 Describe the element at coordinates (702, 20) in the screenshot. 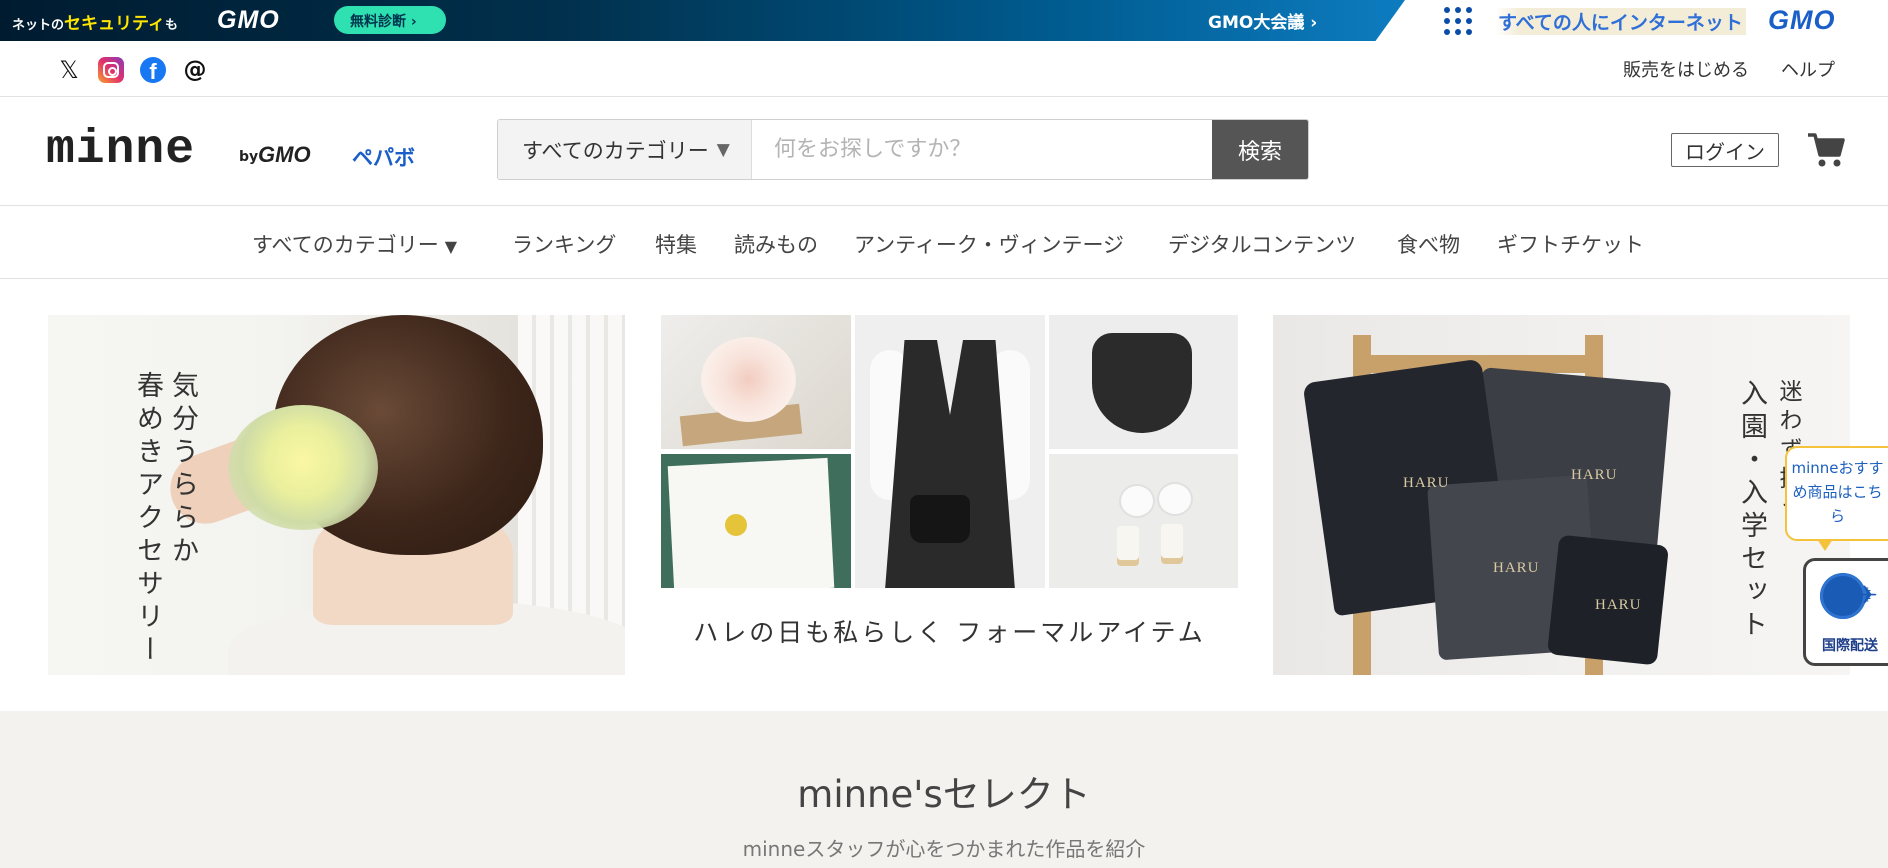

I see `gmo-ad-left: ネットのセキュリティも GMO 無料診断 › GMO大会議 ›` at that location.